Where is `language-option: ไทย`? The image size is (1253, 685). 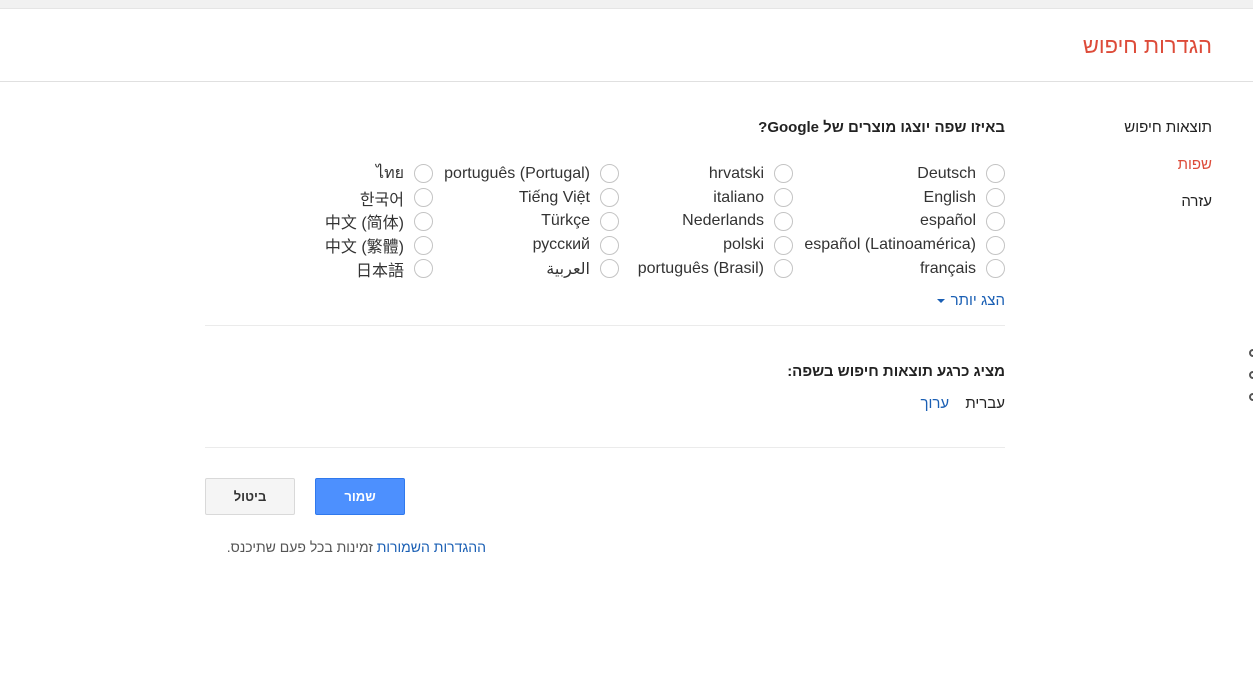
language-option: ไทย is located at coordinates (379, 174).